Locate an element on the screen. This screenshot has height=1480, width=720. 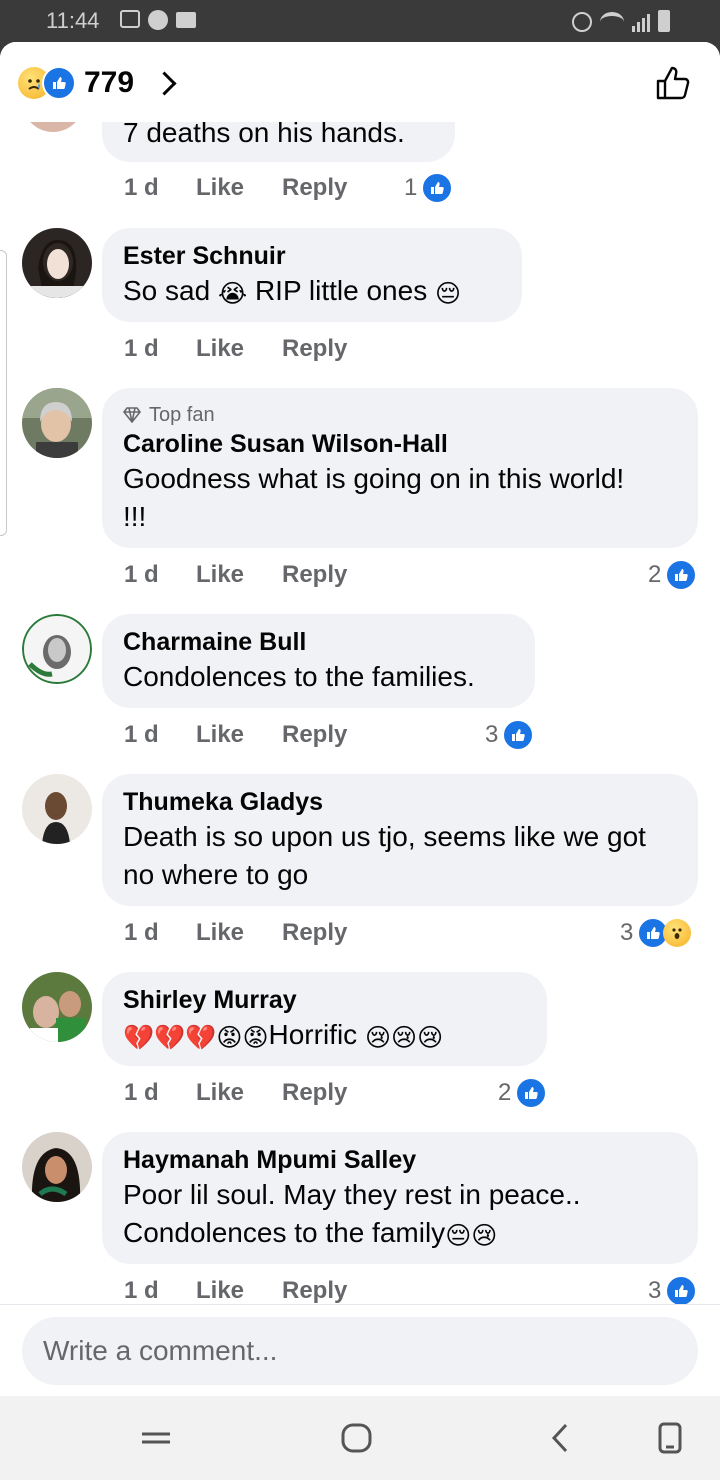
wifi-icon is located at coordinates (612, 22).